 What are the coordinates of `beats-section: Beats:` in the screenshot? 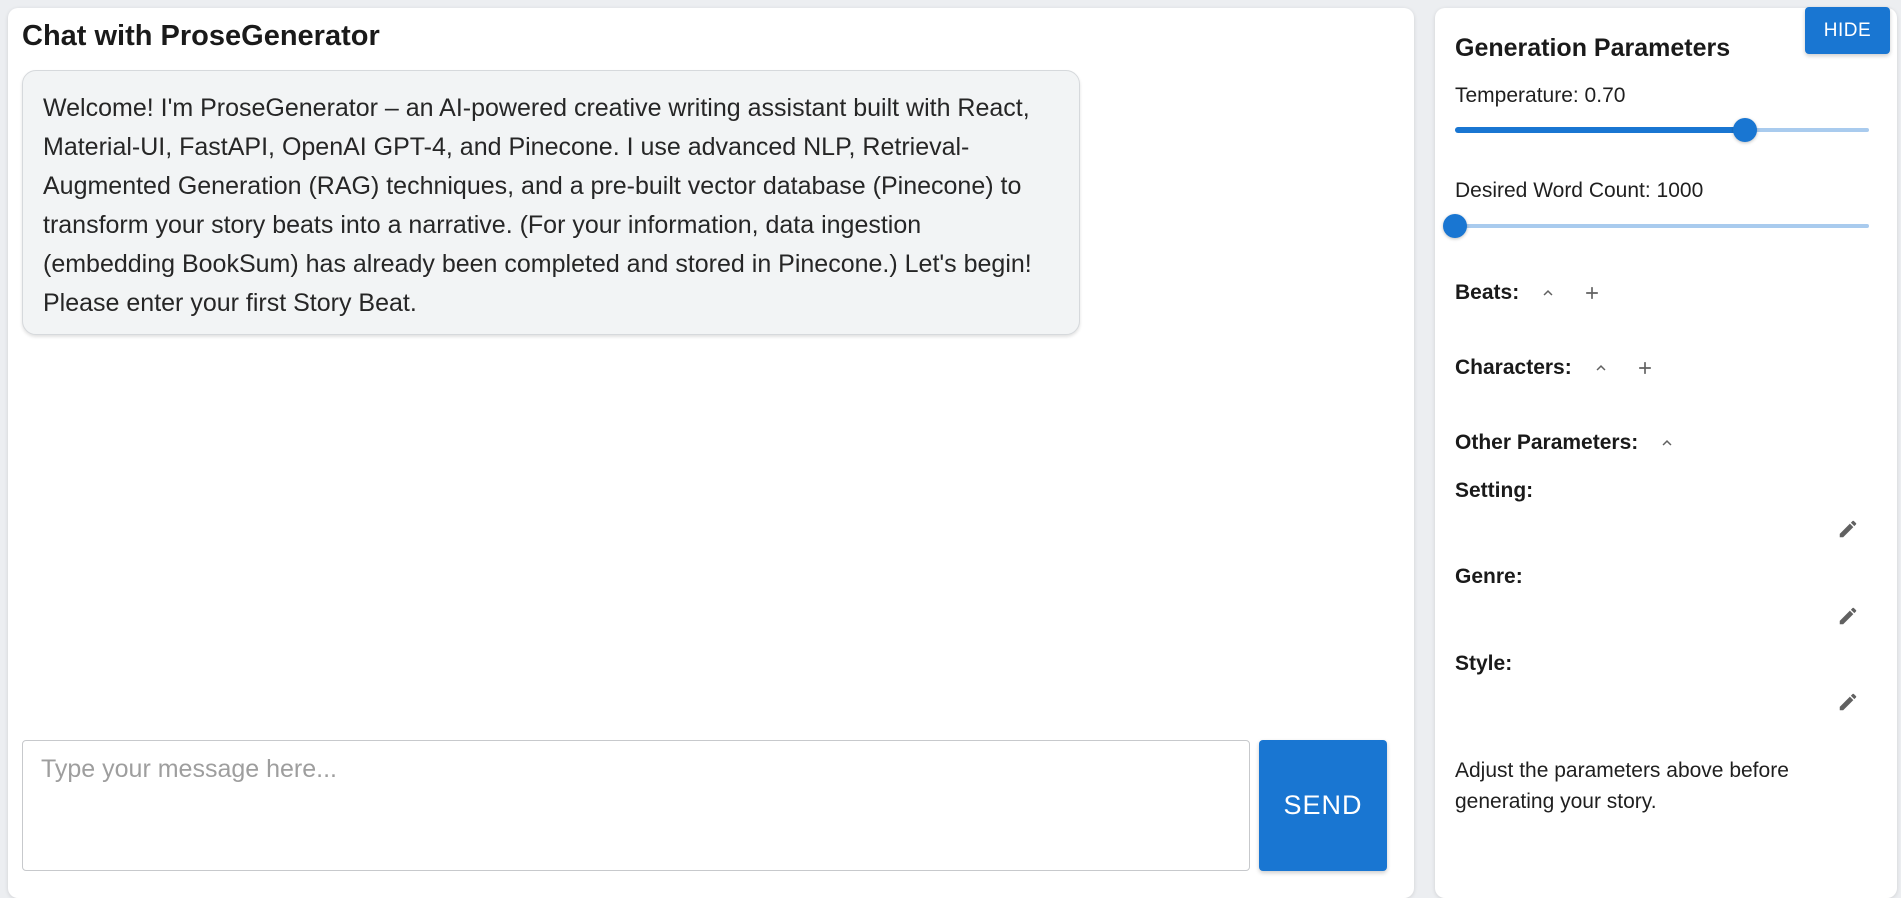 It's located at (1531, 293).